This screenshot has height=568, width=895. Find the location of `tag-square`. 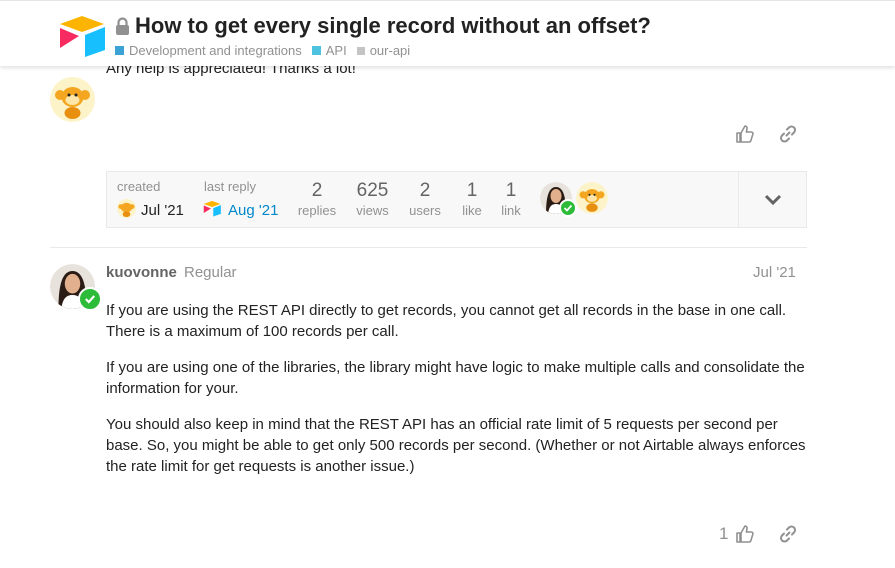

tag-square is located at coordinates (360, 50).